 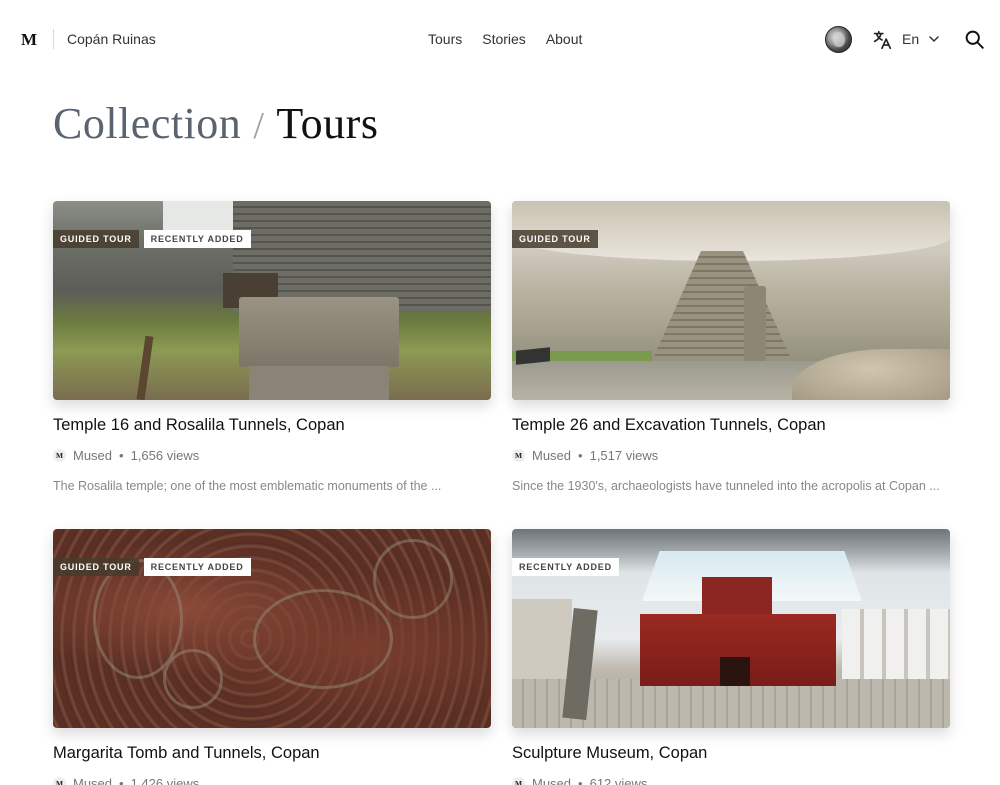 I want to click on badge-group: GUIDED TOUR, so click(x=555, y=239).